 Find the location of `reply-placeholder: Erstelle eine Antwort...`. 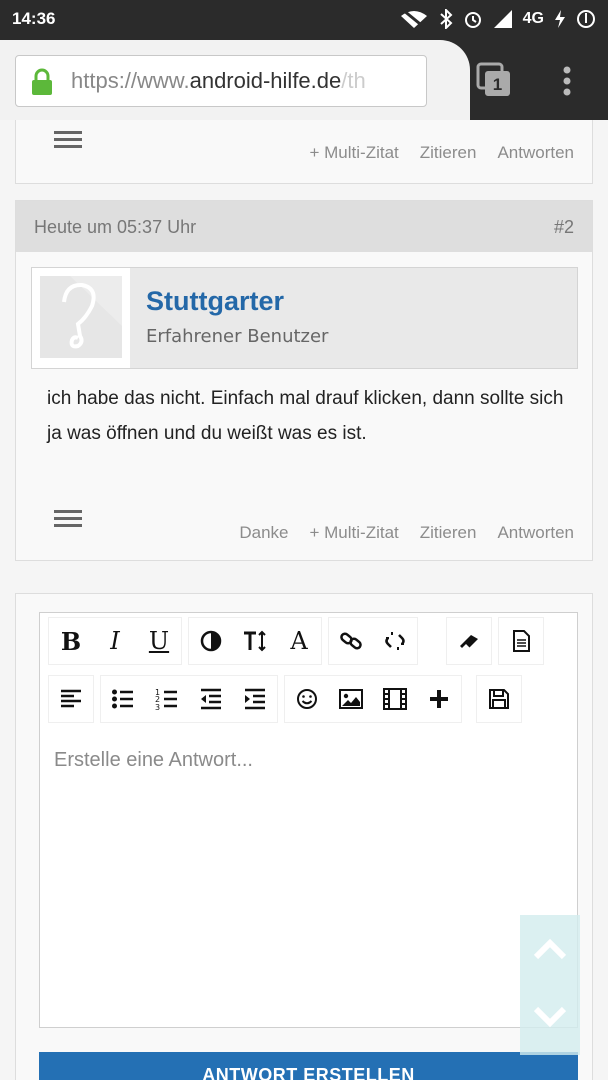

reply-placeholder: Erstelle eine Antwort... is located at coordinates (153, 760).